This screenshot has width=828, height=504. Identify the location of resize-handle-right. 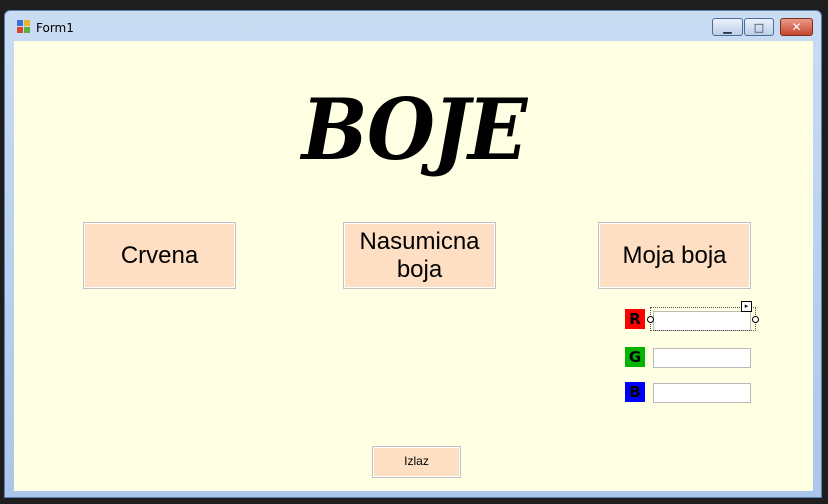
(755, 319).